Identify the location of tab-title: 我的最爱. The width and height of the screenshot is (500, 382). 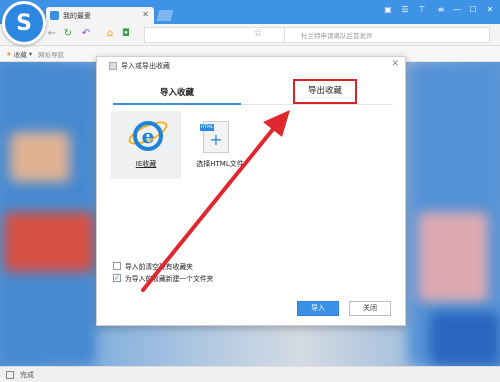
(77, 15).